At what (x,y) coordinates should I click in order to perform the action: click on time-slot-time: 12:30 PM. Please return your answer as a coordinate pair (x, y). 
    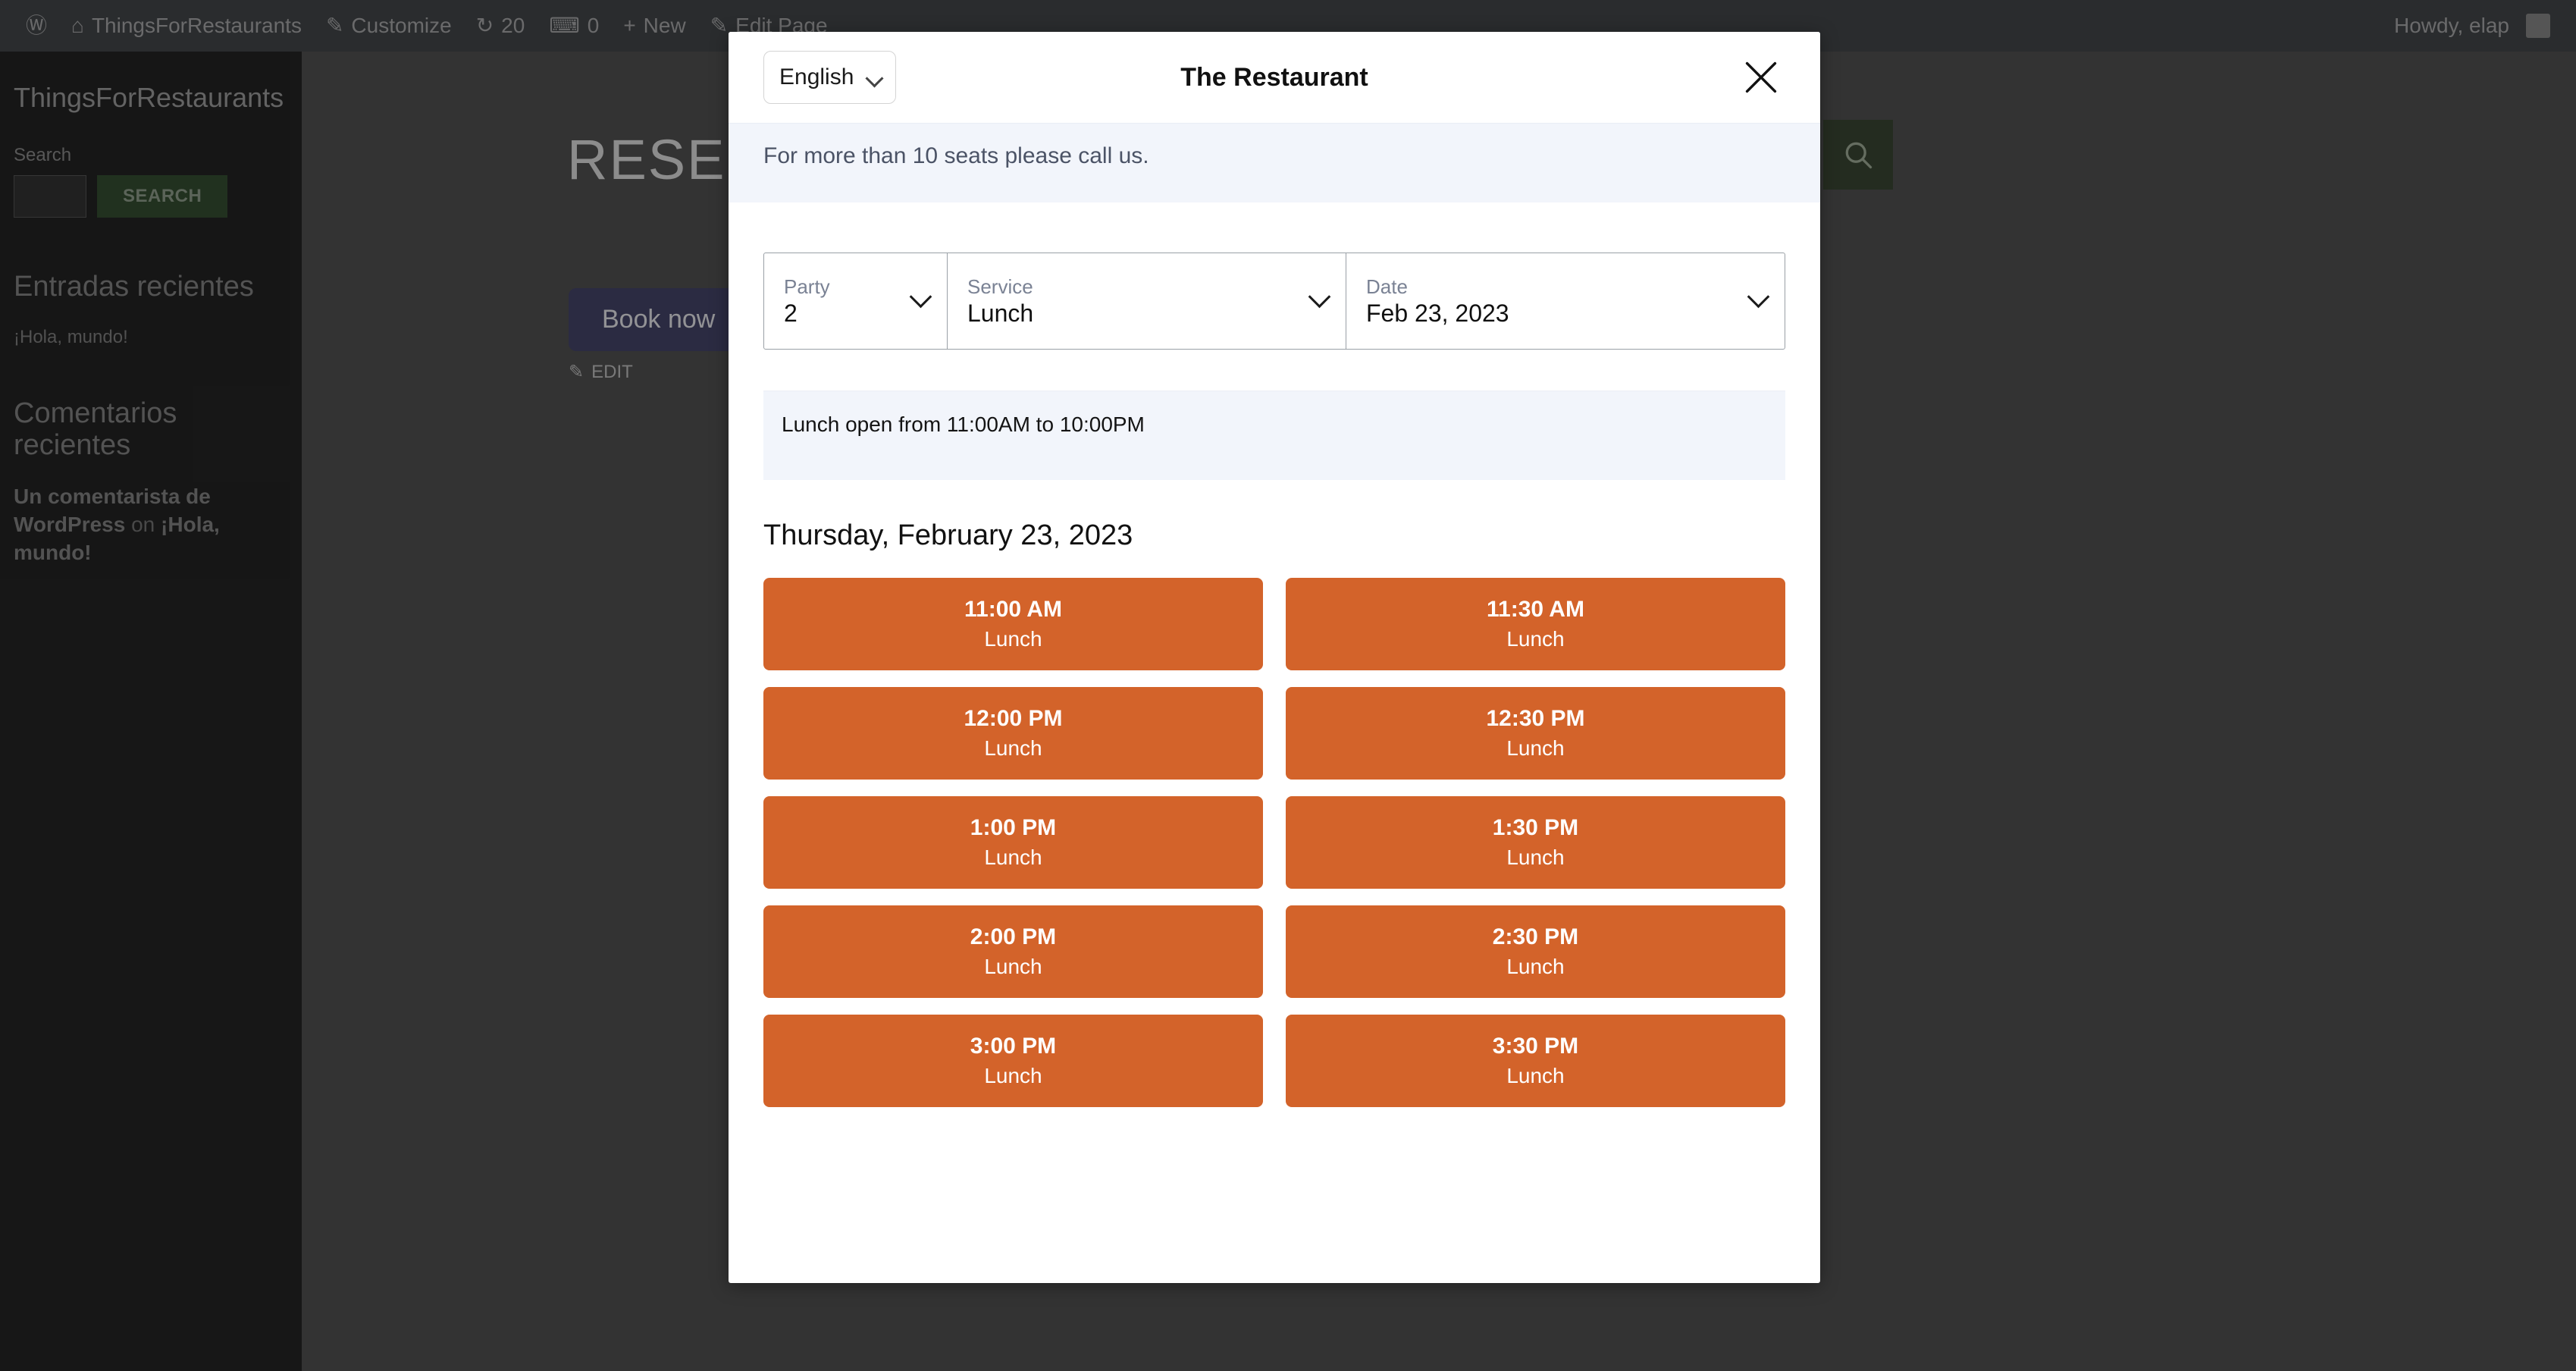
    Looking at the image, I should click on (1535, 718).